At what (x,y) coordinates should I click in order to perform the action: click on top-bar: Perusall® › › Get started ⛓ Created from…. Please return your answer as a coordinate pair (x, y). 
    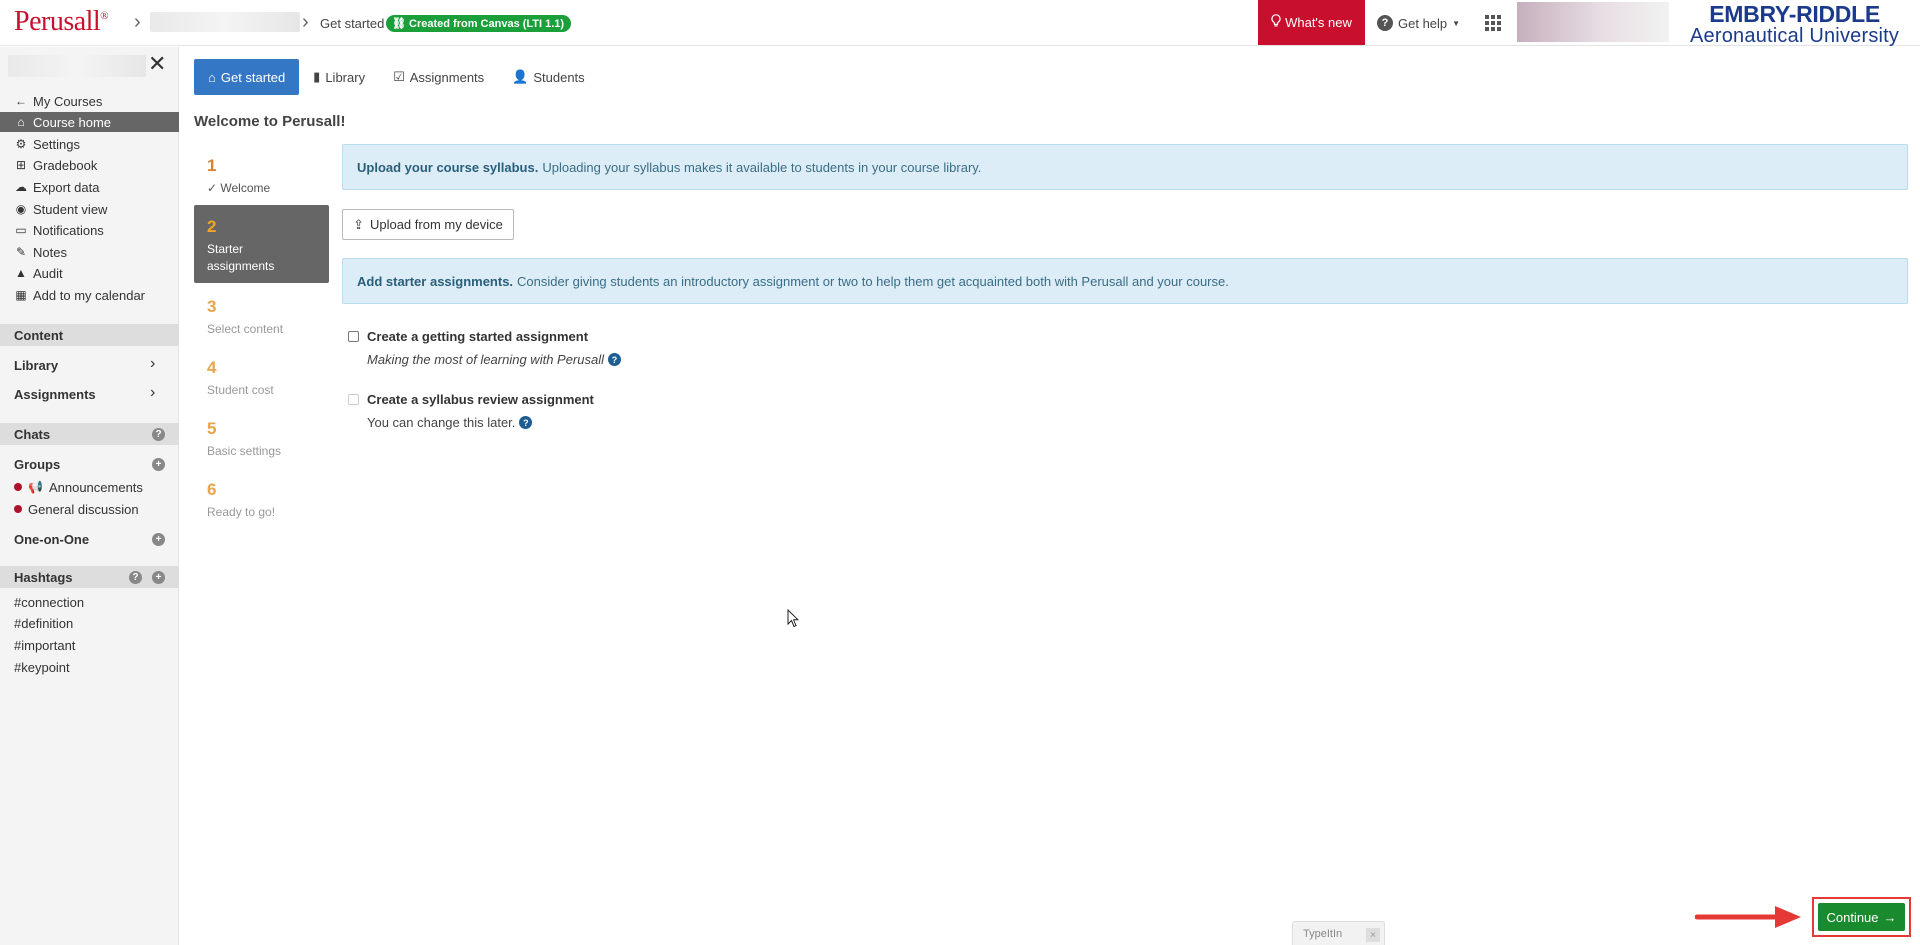
    Looking at the image, I should click on (960, 23).